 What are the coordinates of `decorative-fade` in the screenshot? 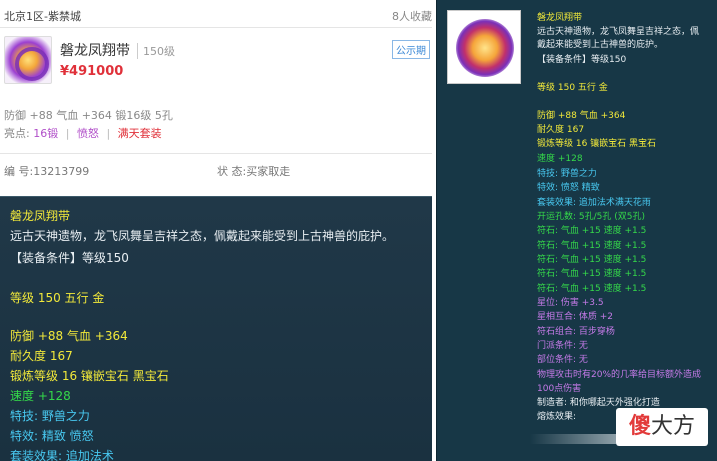 It's located at (573, 439).